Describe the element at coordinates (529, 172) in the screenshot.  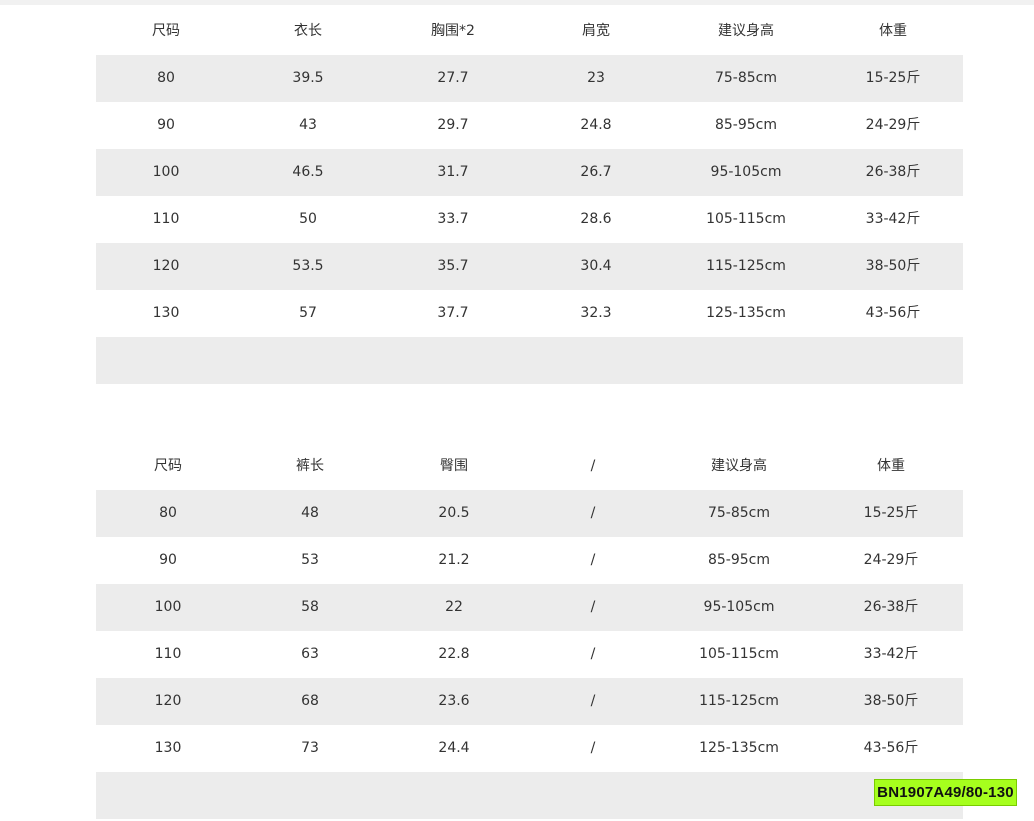
I see `table-row: 100 46.5 31.7 26.7 95-105cm 26-38斤` at that location.